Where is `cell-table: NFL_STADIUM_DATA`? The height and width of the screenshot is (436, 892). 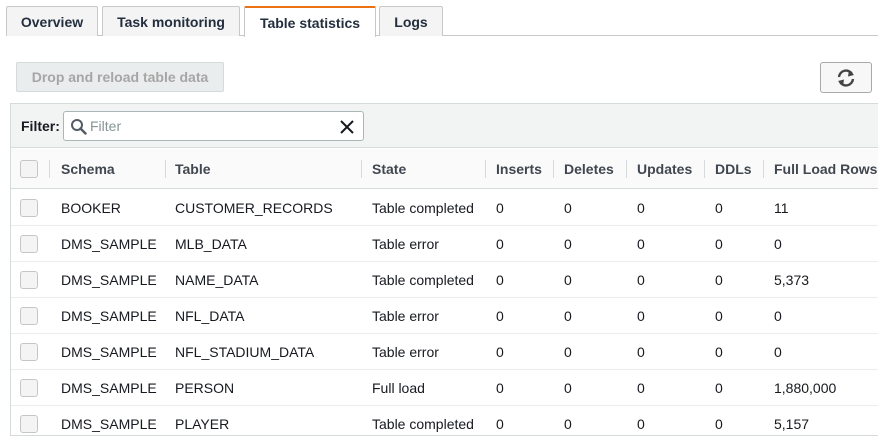
cell-table: NFL_STADIUM_DATA is located at coordinates (245, 352).